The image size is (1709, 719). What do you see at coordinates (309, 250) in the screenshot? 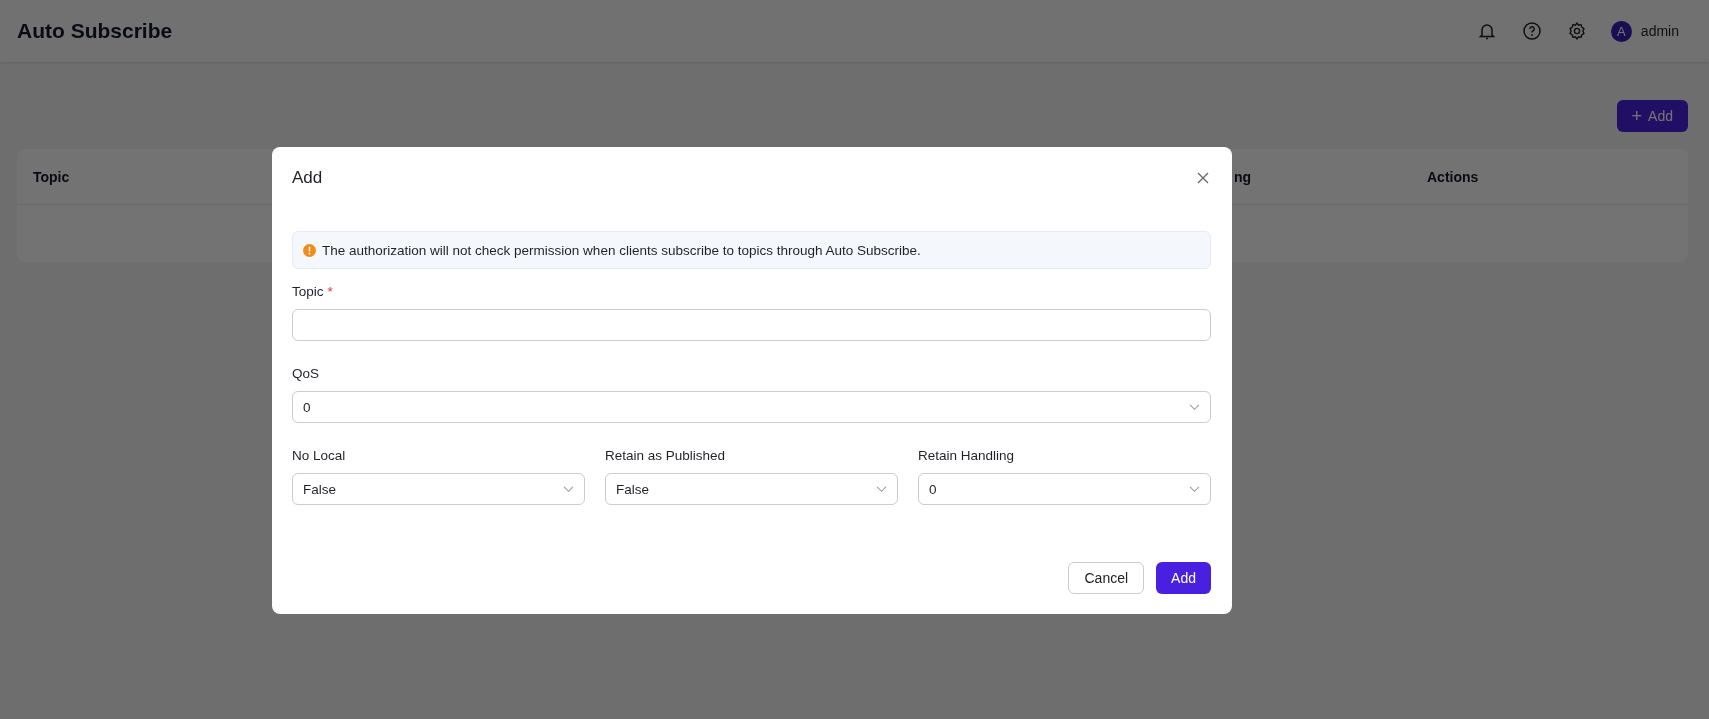
I see `warning-icon` at bounding box center [309, 250].